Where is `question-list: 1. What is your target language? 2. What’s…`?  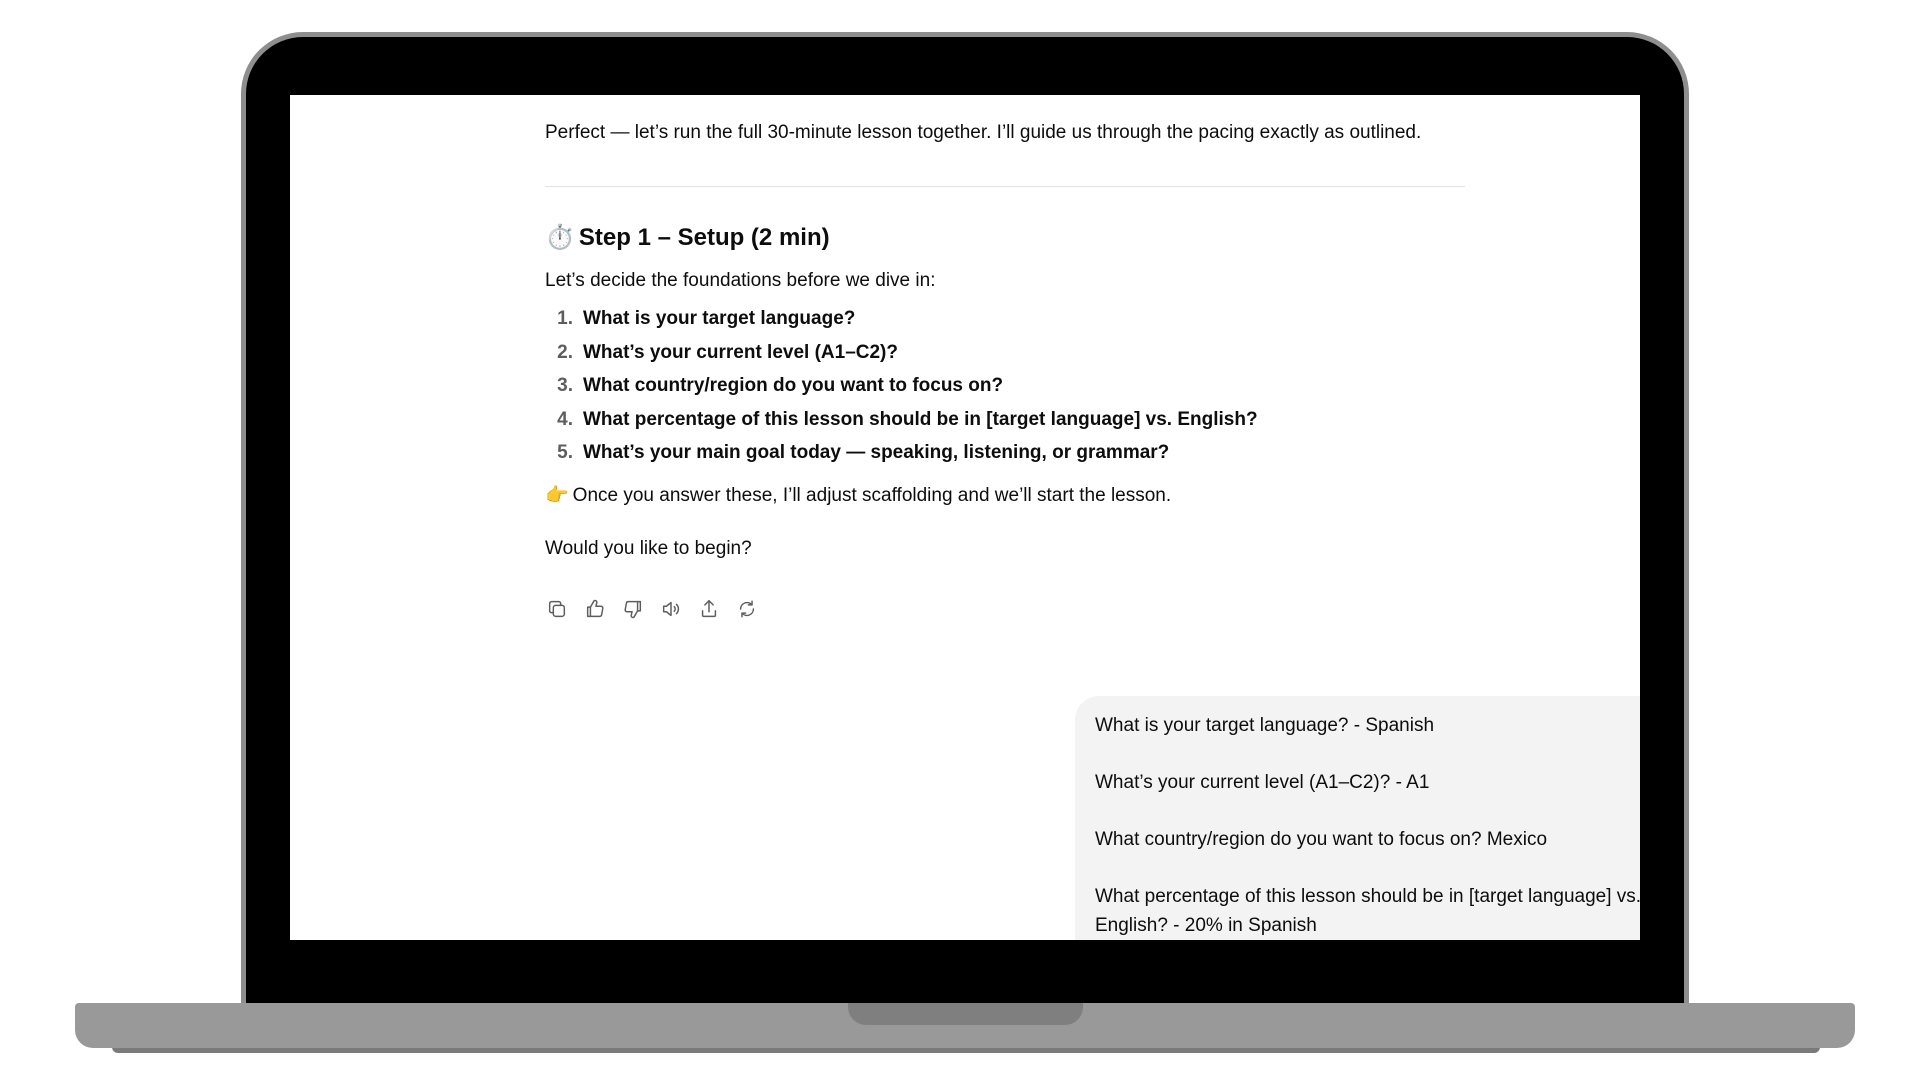
question-list: 1. What is your target language? 2. What’s… is located at coordinates (901, 386).